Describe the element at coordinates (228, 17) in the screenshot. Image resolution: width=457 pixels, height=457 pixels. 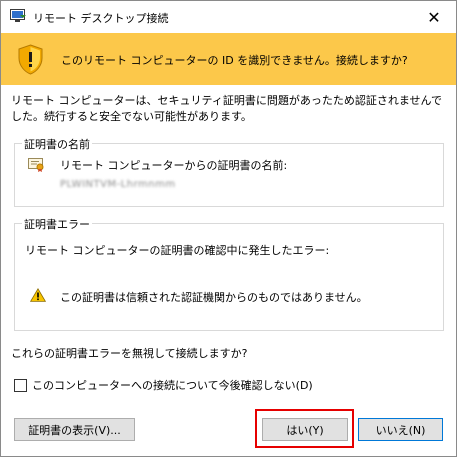
I see `title-bar: リモート デスクトップ接続 ✕` at that location.